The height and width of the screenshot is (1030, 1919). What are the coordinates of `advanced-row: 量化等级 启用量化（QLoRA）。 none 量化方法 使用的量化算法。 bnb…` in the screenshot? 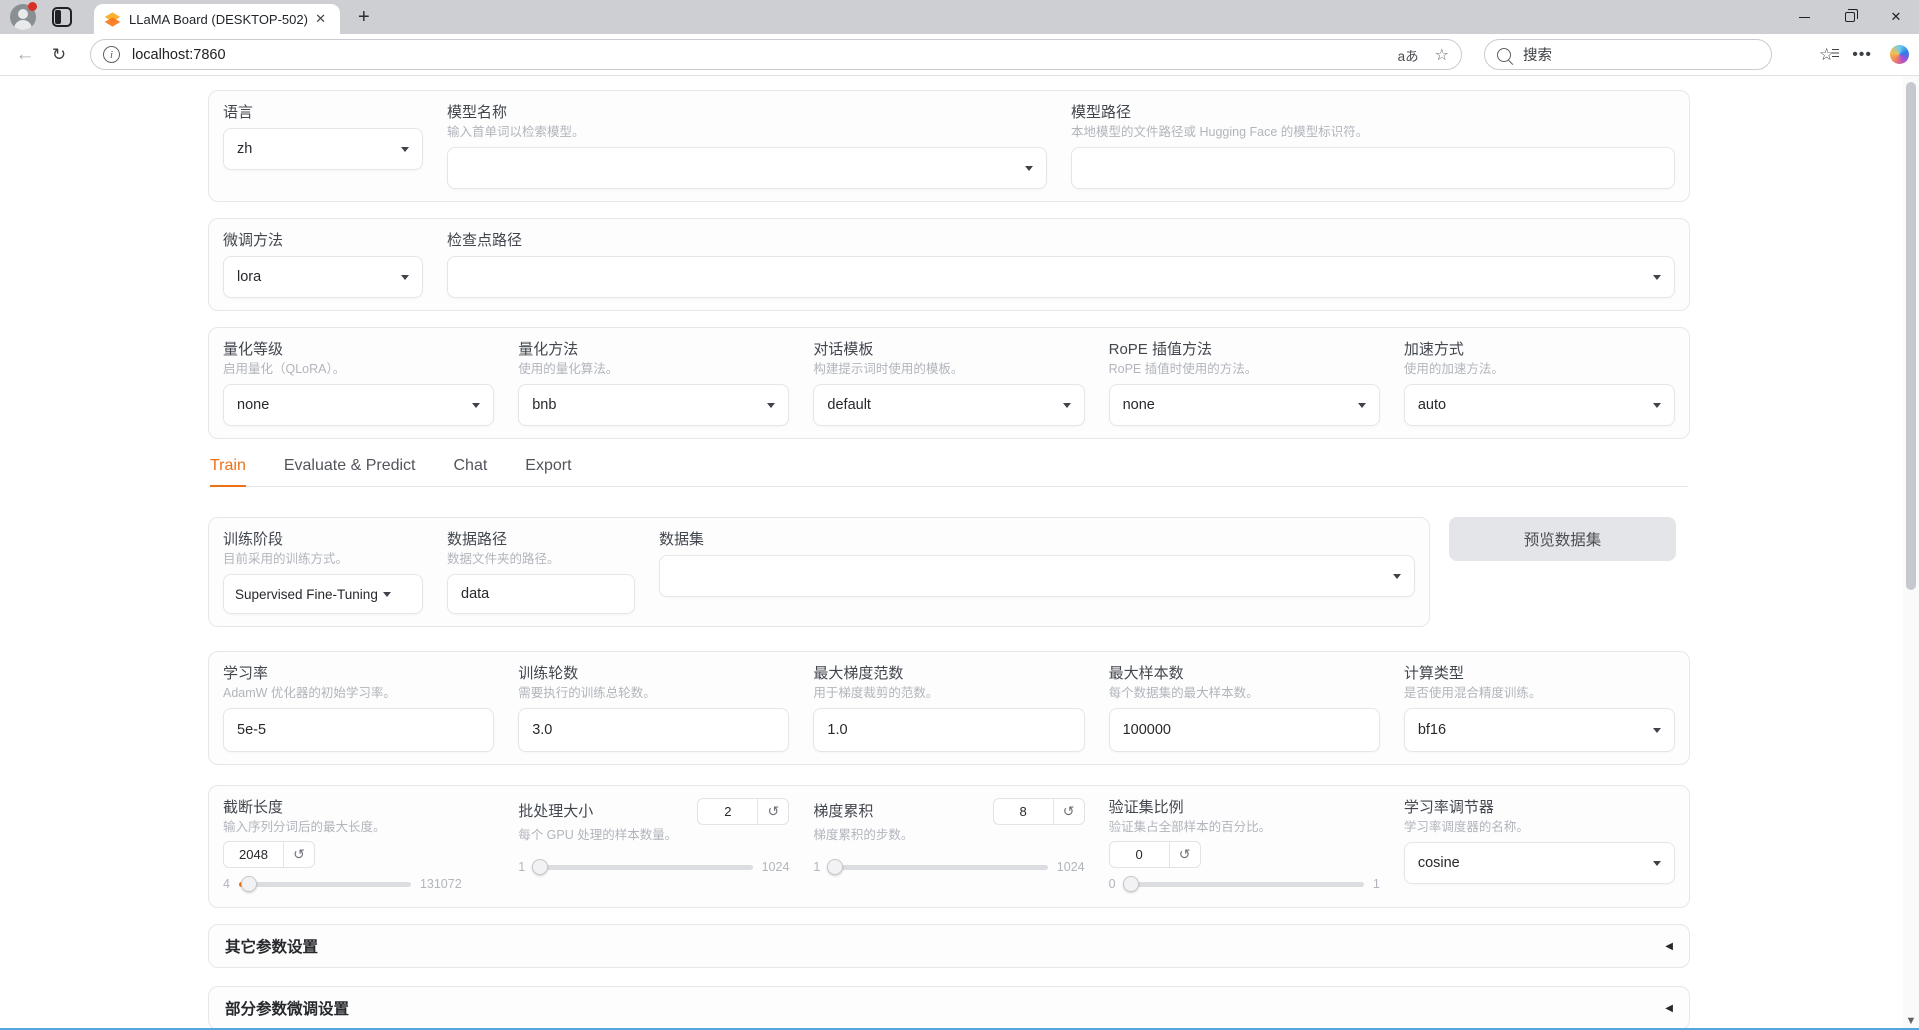 It's located at (949, 383).